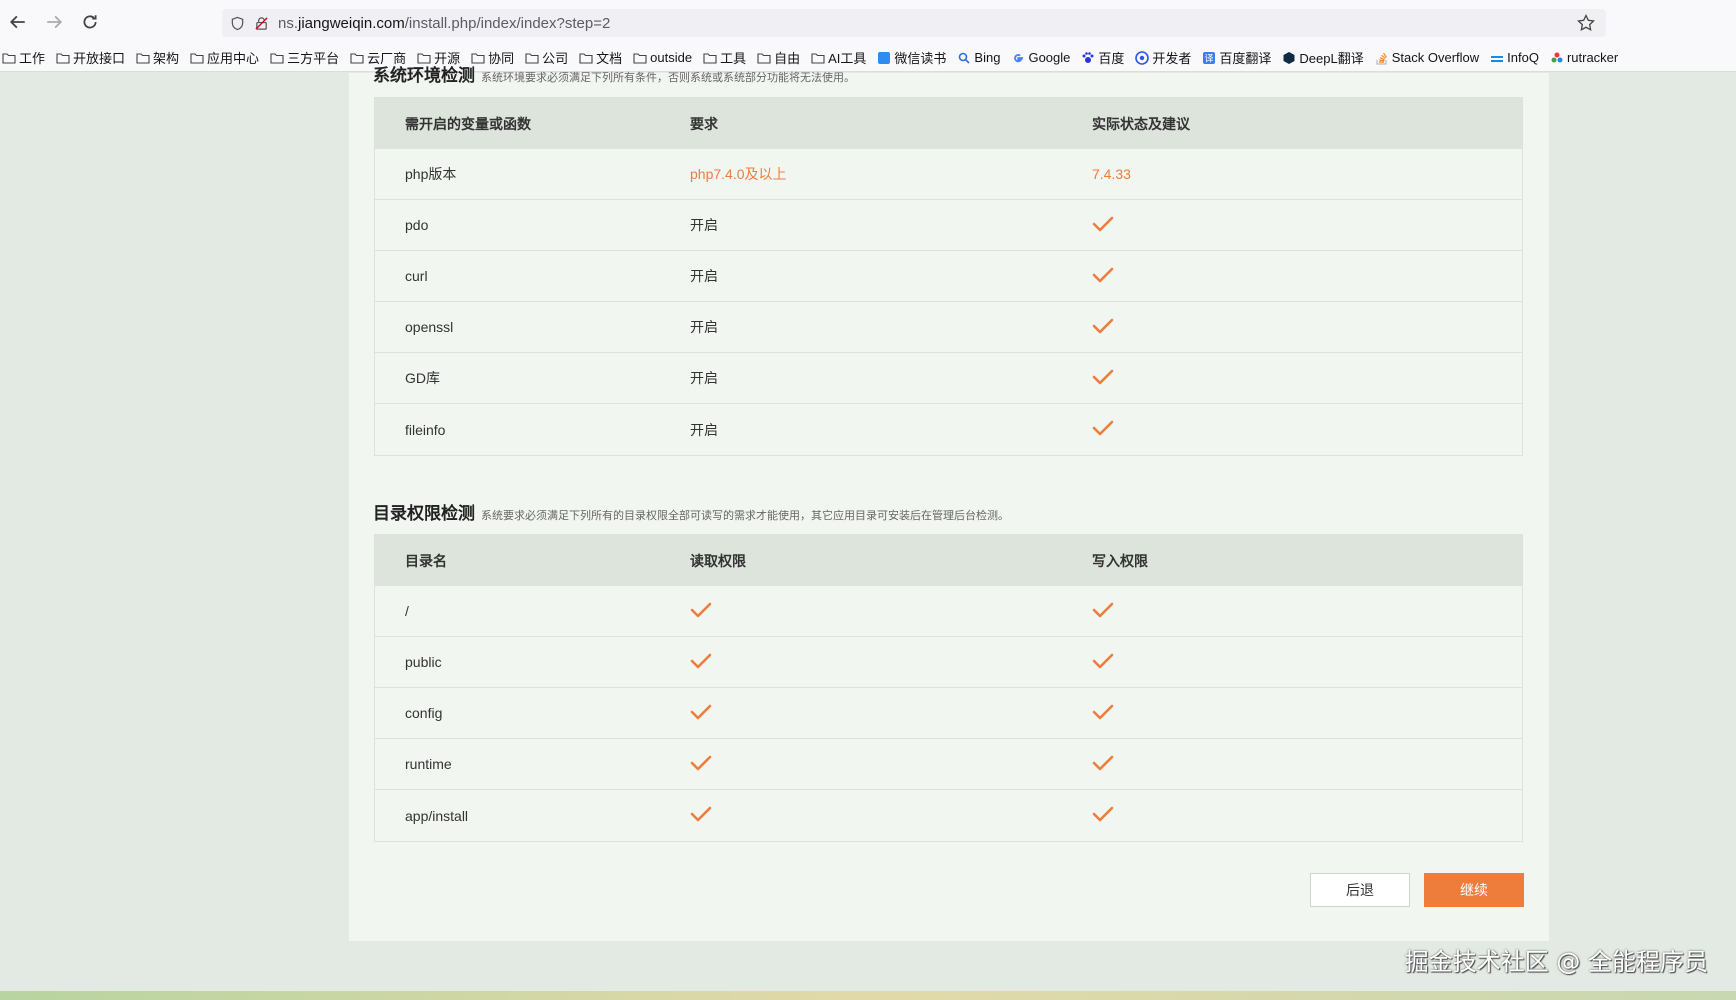  Describe the element at coordinates (1088, 58) in the screenshot. I see `baidu-icon` at that location.